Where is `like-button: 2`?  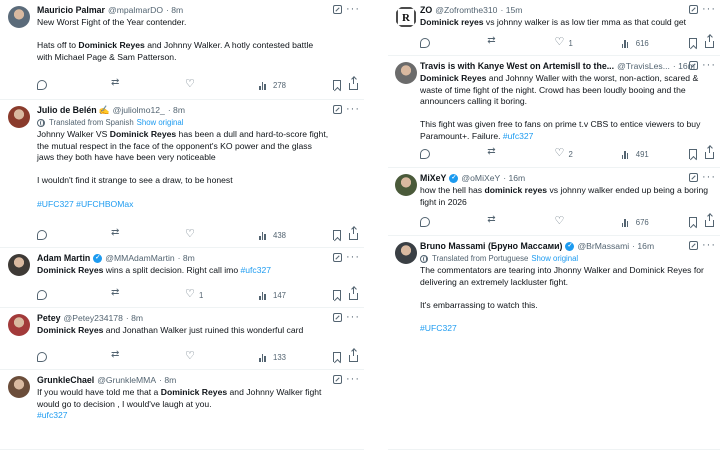 like-button: 2 is located at coordinates (588, 152).